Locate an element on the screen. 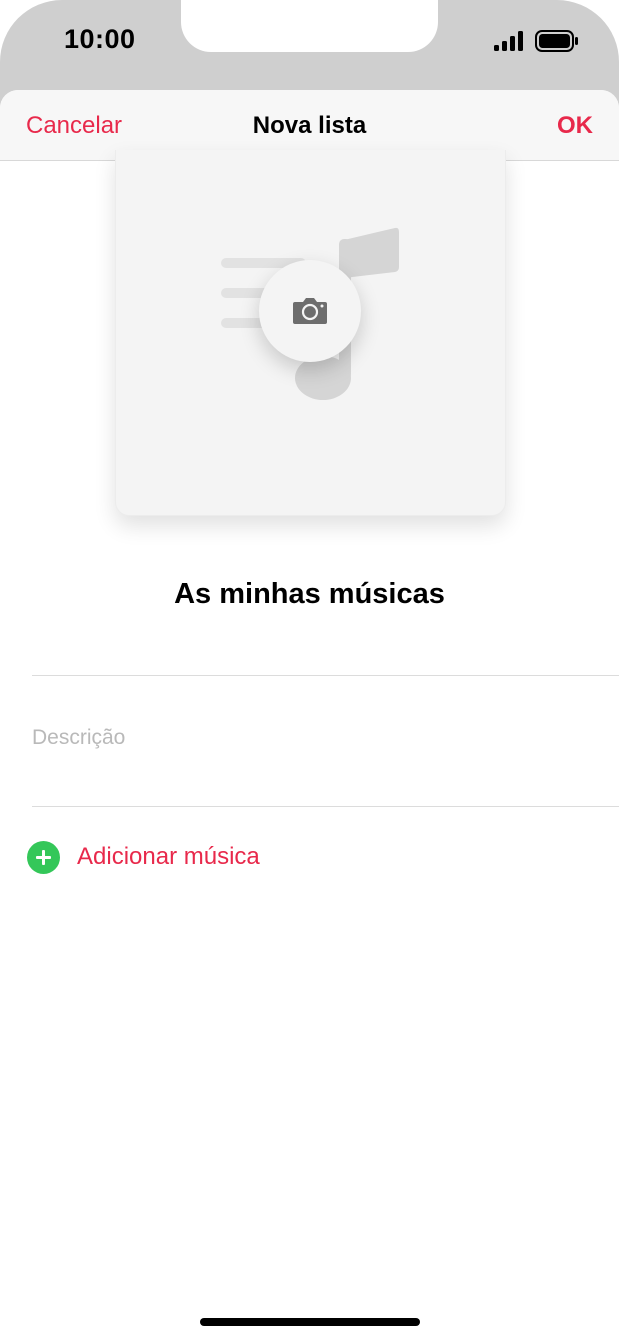 This screenshot has height=1340, width=619. add-icon is located at coordinates (43, 857).